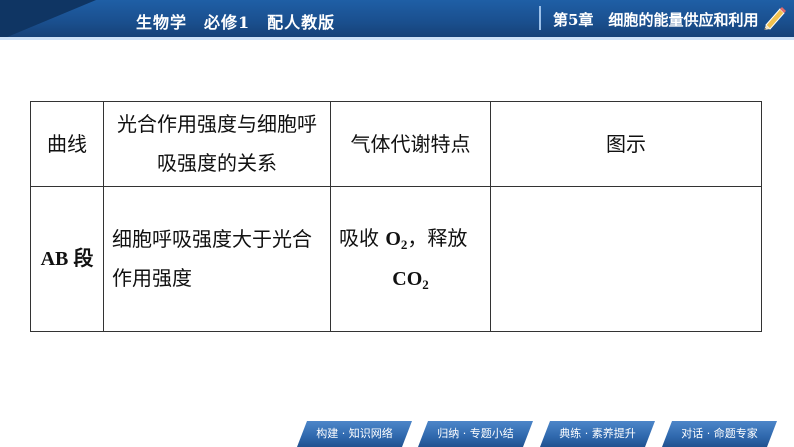 The height and width of the screenshot is (447, 794). What do you see at coordinates (626, 144) in the screenshot?
I see `header-figure: 图示` at bounding box center [626, 144].